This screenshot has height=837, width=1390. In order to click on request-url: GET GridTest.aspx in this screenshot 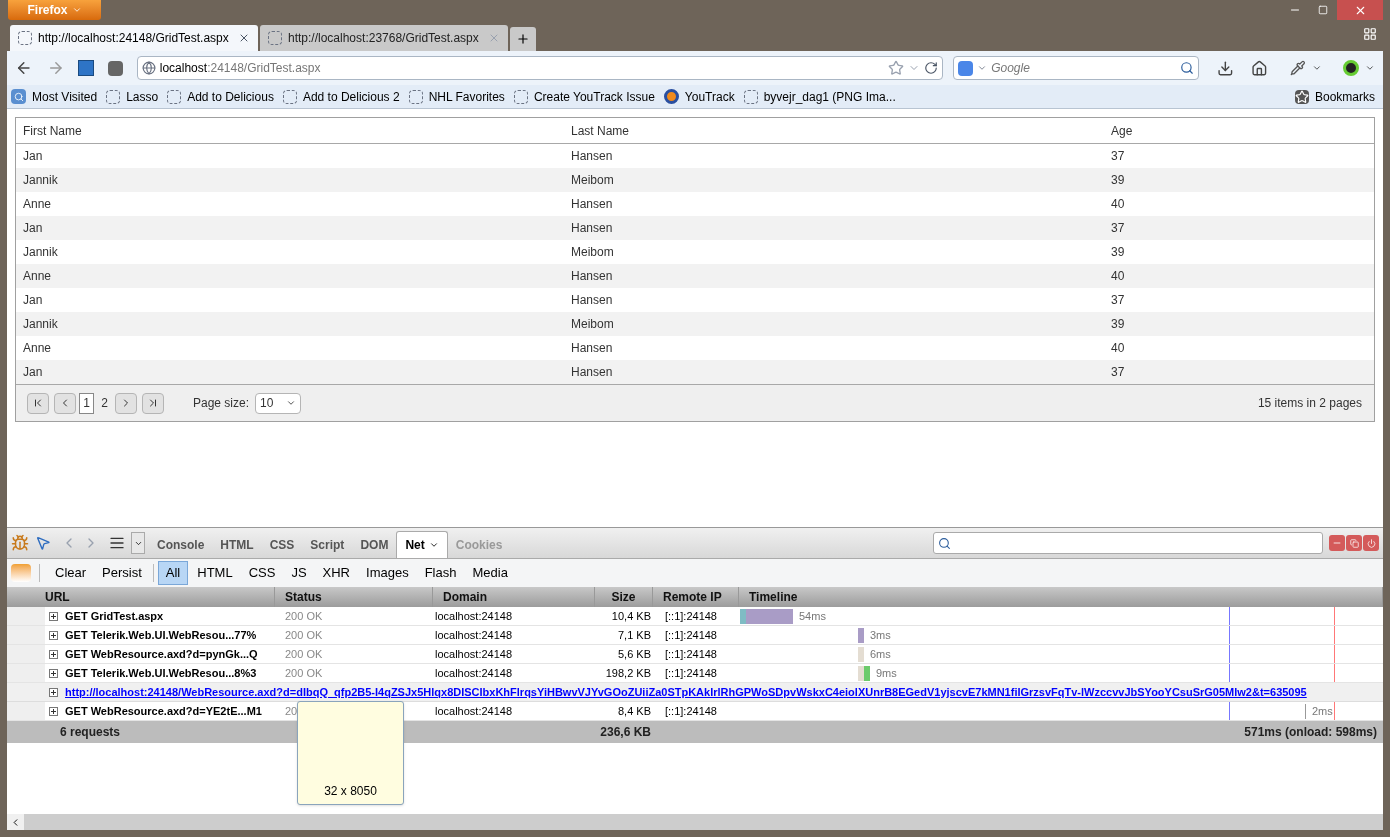, I will do `click(114, 616)`.